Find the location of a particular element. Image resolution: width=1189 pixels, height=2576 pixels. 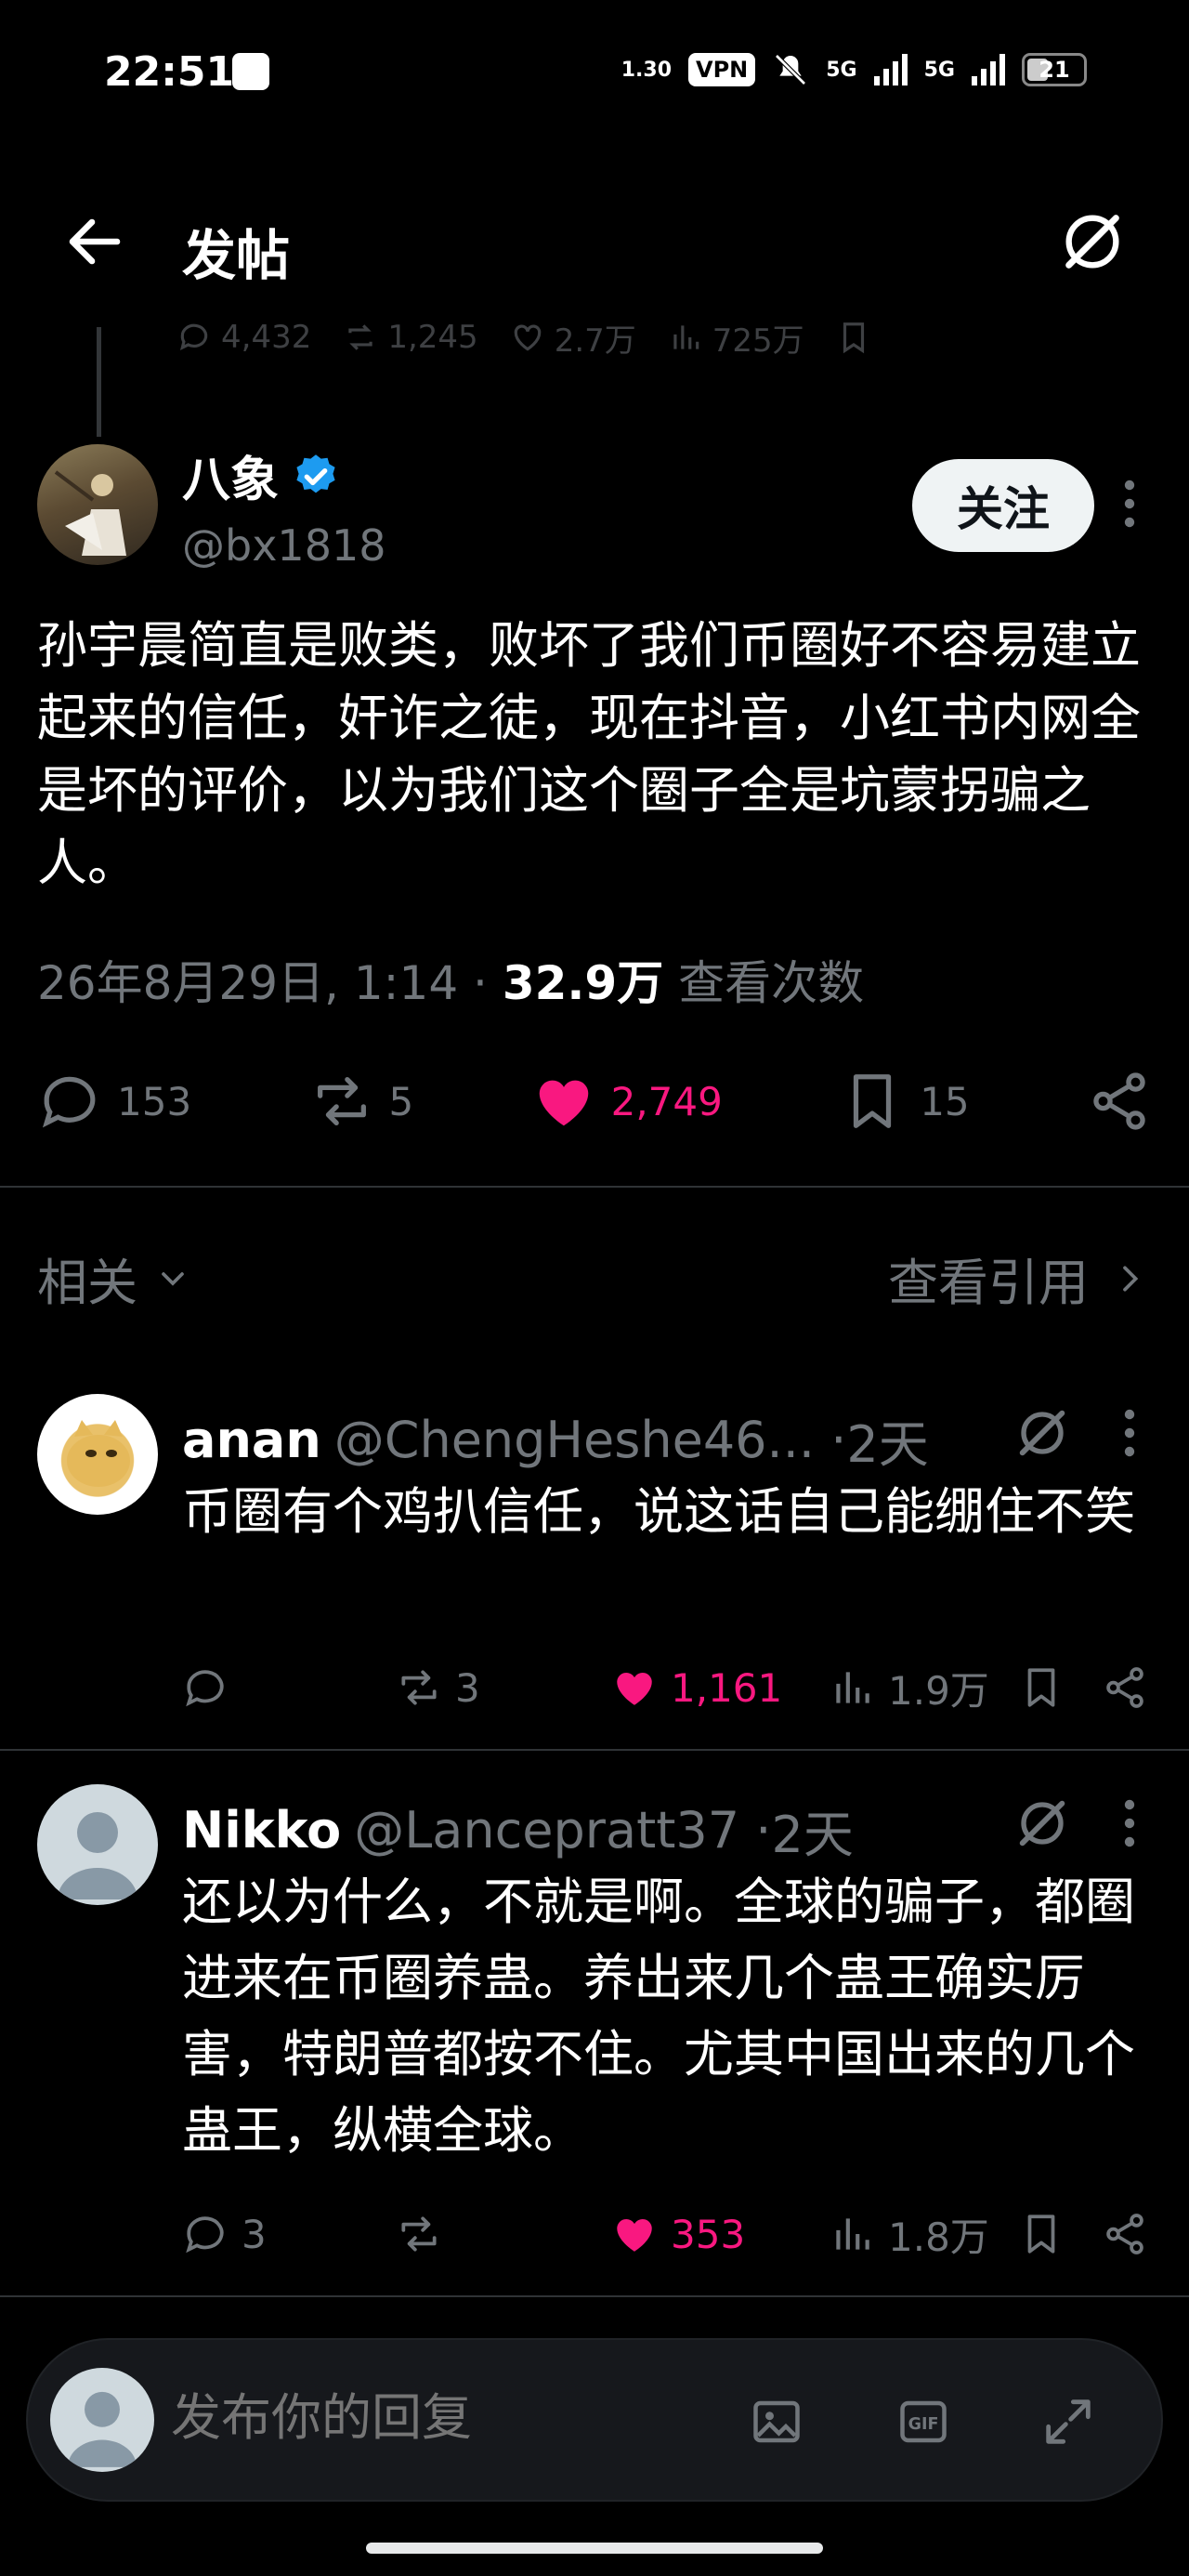

related-label: 相关 is located at coordinates (87, 1283).